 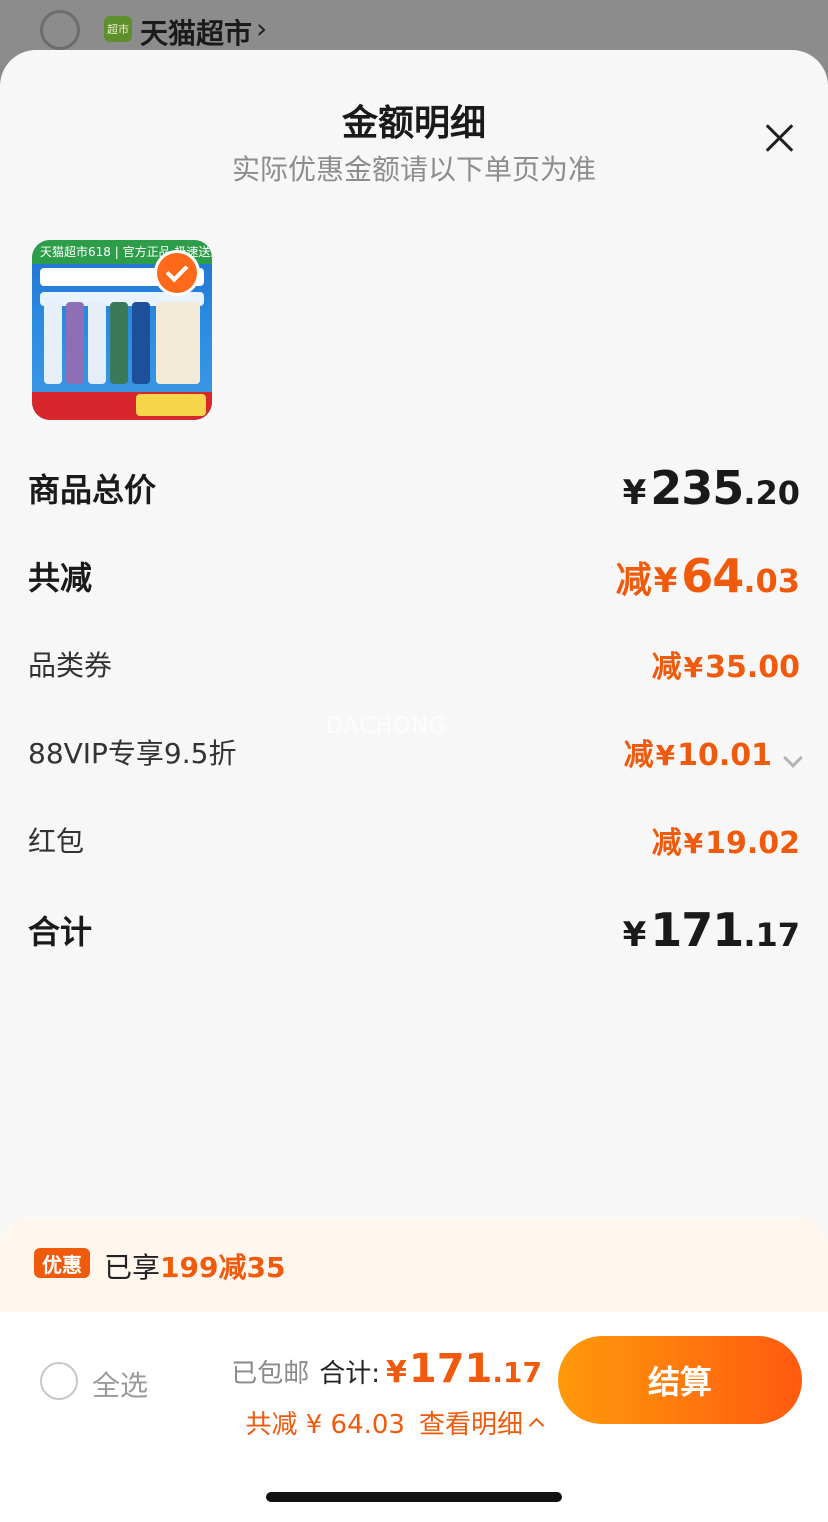 What do you see at coordinates (771, 581) in the screenshot?
I see `total-reduce-dec: .03` at bounding box center [771, 581].